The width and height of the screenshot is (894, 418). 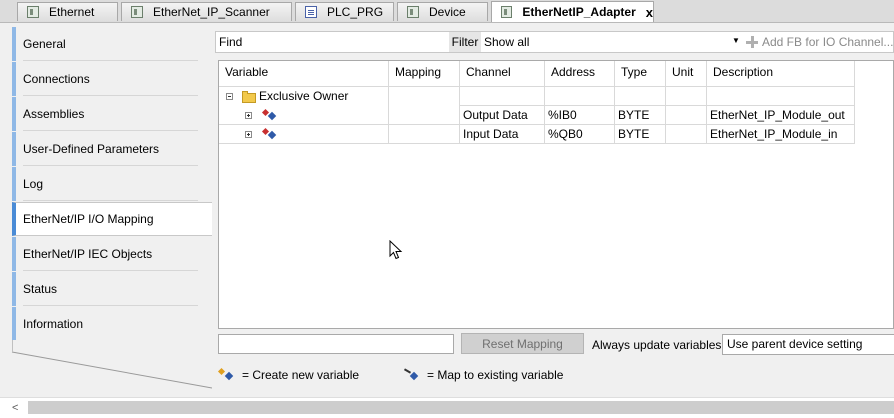 I want to click on nav-item-label: Connections, so click(x=56, y=79).